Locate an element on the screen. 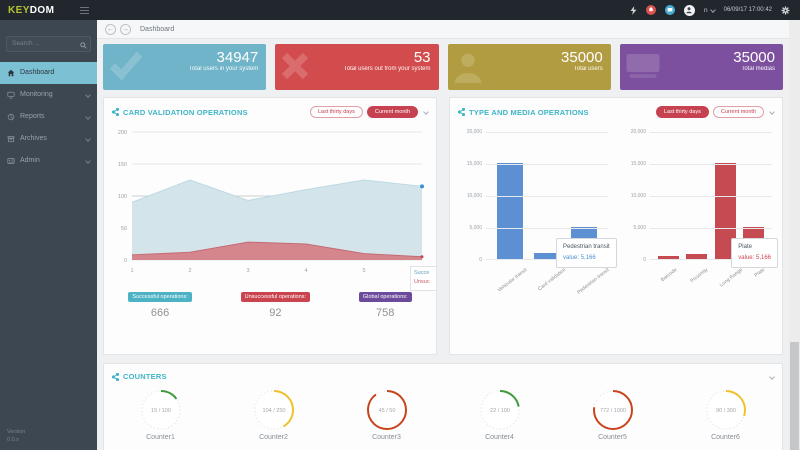  bar-vehicular-transit is located at coordinates (510, 211).